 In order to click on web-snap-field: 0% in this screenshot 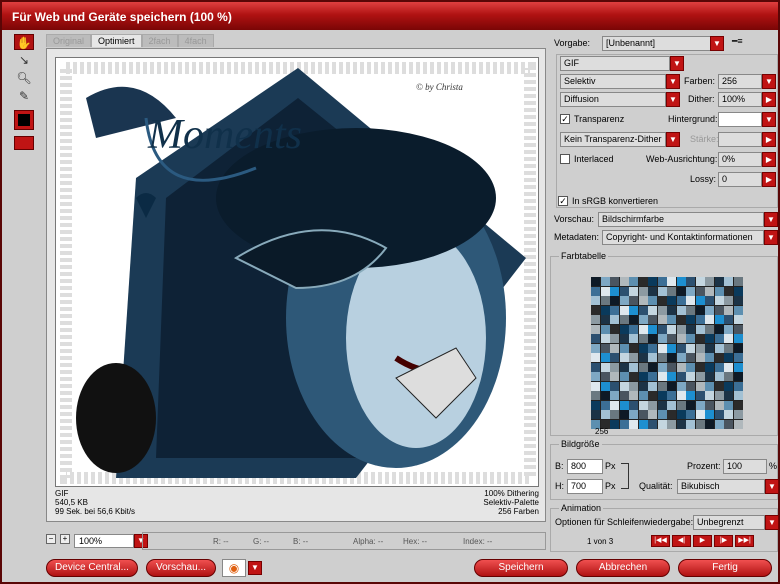, I will do `click(740, 159)`.